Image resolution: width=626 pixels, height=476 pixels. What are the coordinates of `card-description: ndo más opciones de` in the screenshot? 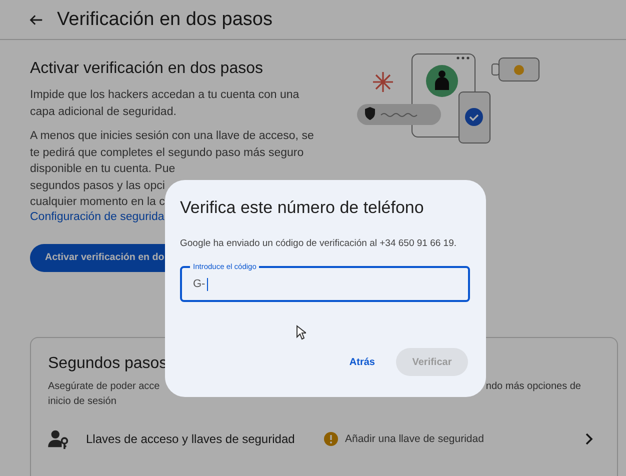 It's located at (533, 387).